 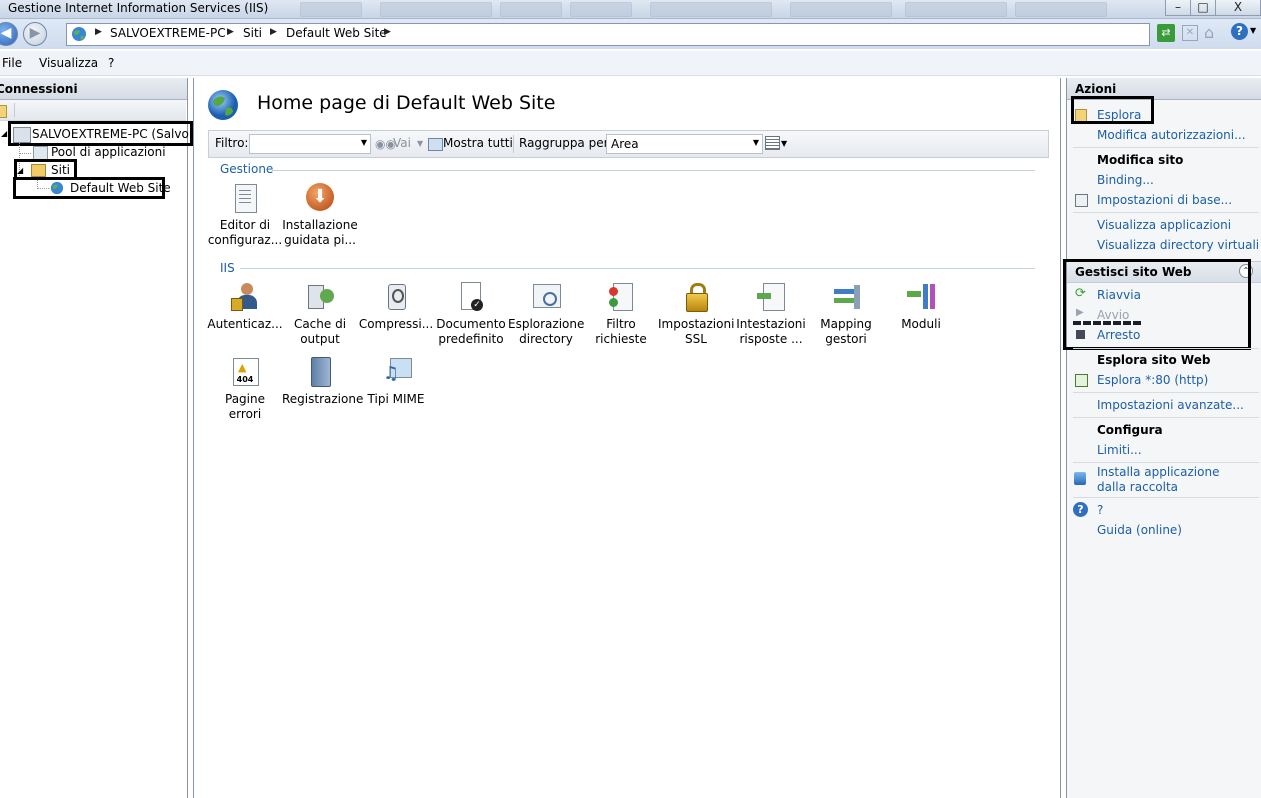 I want to click on show-all-button: Mostra tutti, so click(x=478, y=143).